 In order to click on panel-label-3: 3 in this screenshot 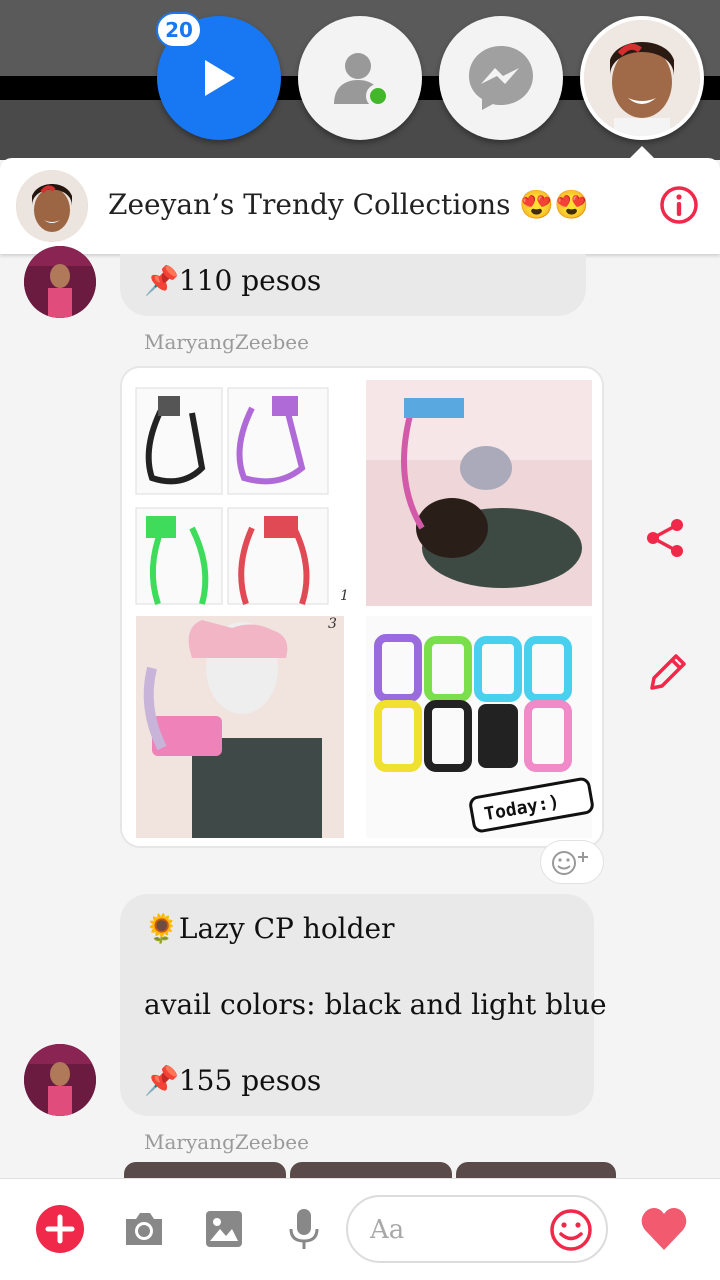, I will do `click(332, 624)`.